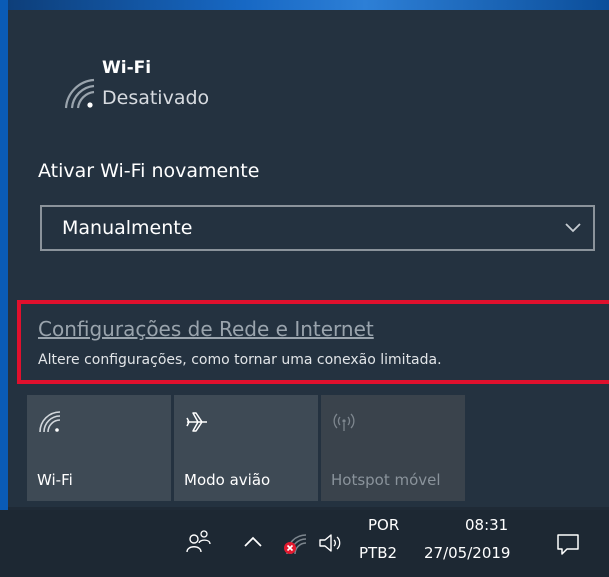 Image resolution: width=609 pixels, height=577 pixels. Describe the element at coordinates (467, 553) in the screenshot. I see `clock-date: 27/05/2019` at that location.